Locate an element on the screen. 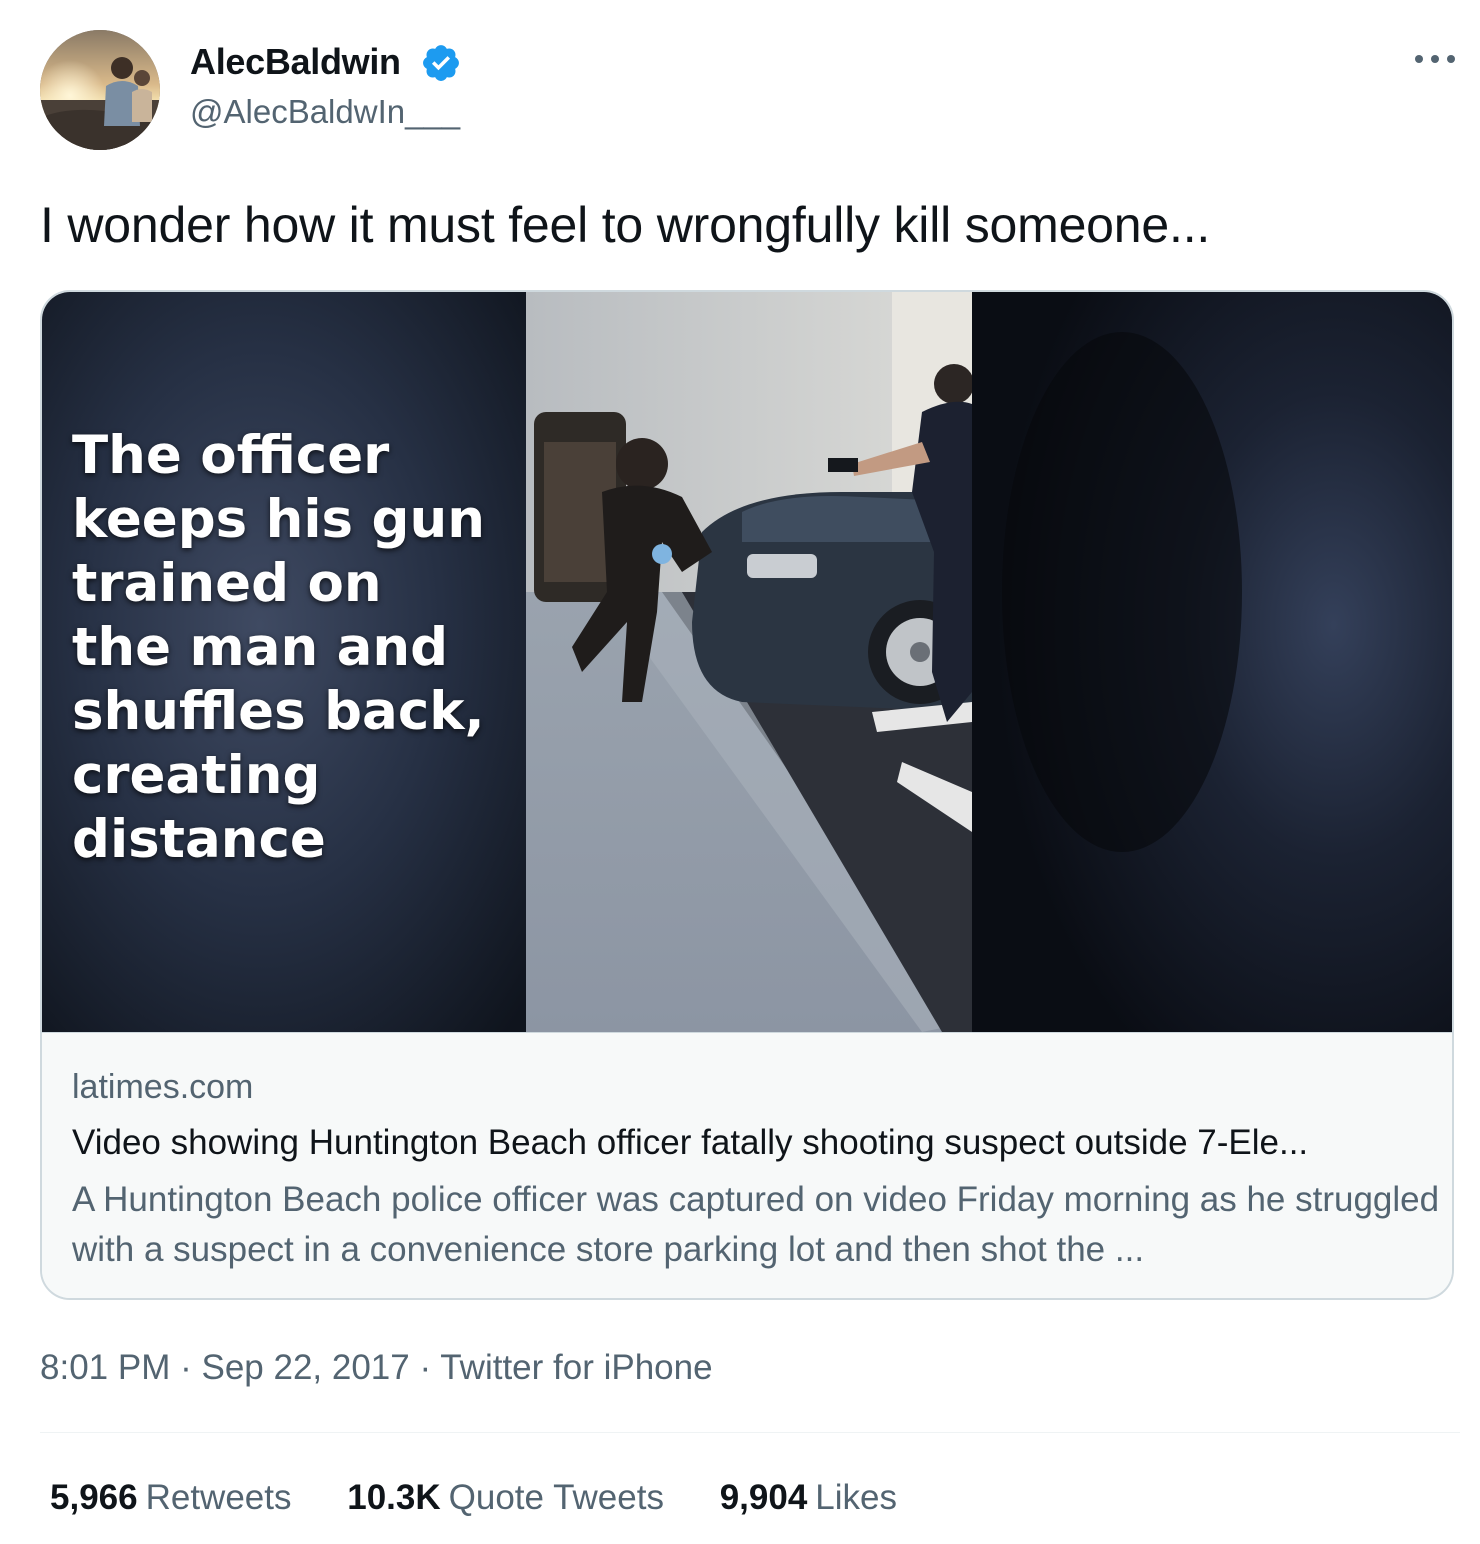  tweet-source: Twitter for iPhone is located at coordinates (576, 1367).